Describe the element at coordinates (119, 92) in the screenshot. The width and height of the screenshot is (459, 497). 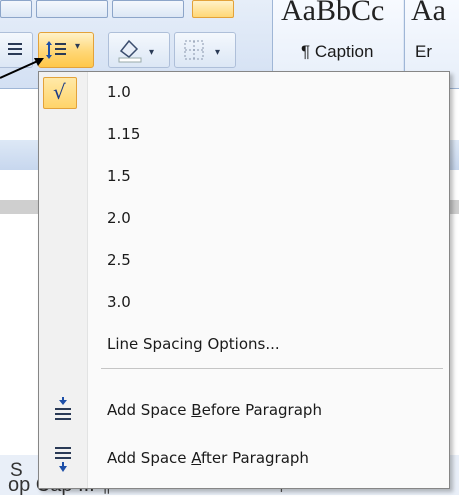
I see `menu-item-label: 1.0` at that location.